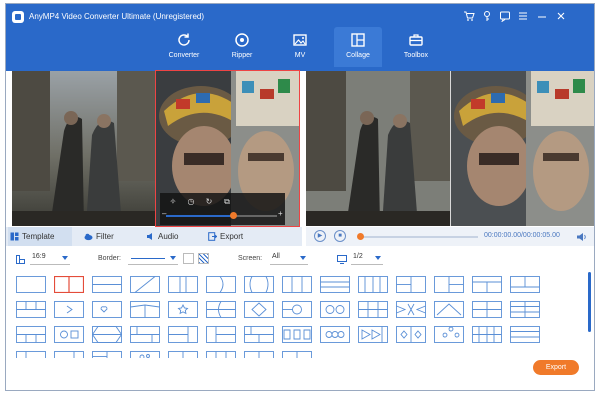 This screenshot has height=394, width=600. I want to click on magic-wand-icon: ✧, so click(173, 202).